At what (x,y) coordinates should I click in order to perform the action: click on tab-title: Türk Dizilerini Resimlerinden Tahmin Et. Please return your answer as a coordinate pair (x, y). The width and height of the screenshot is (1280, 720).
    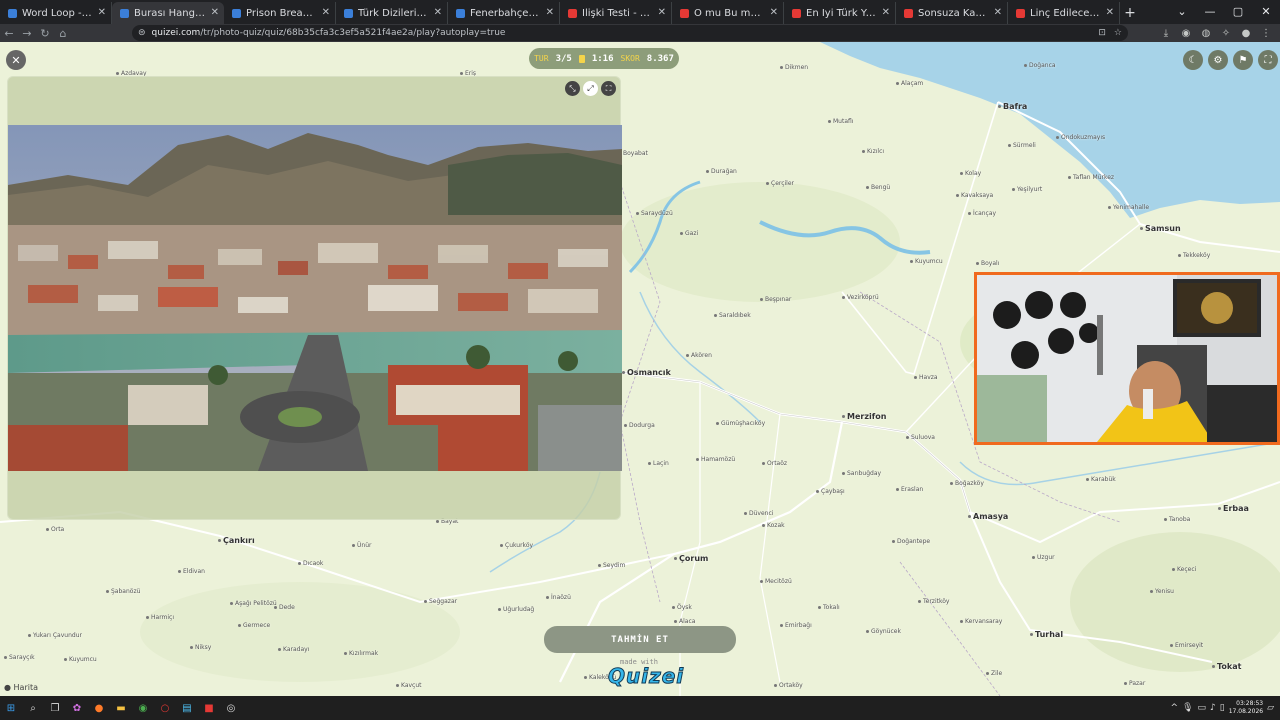
    Looking at the image, I should click on (393, 13).